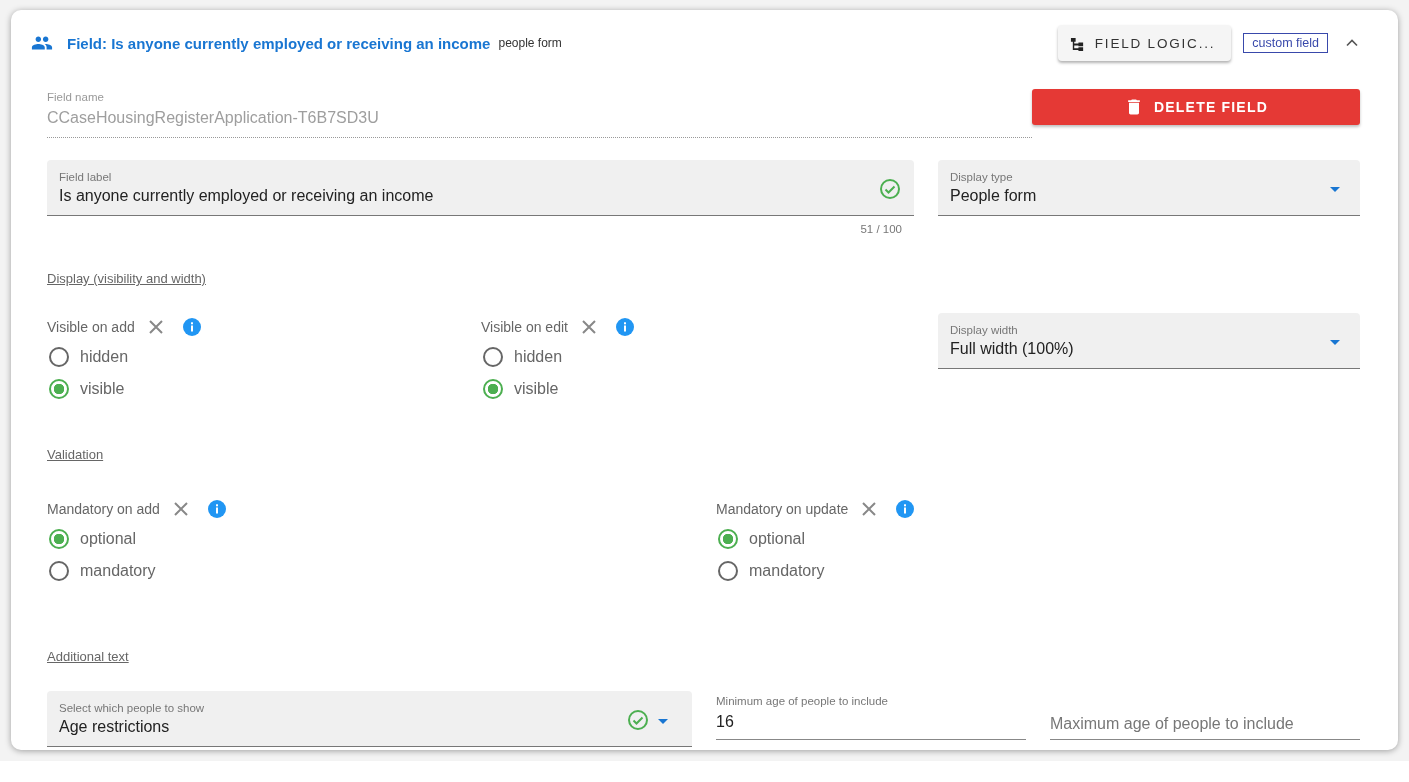 The image size is (1409, 782). I want to click on field-title: Field: Is anyone currently employed or receiving an income, so click(279, 43).